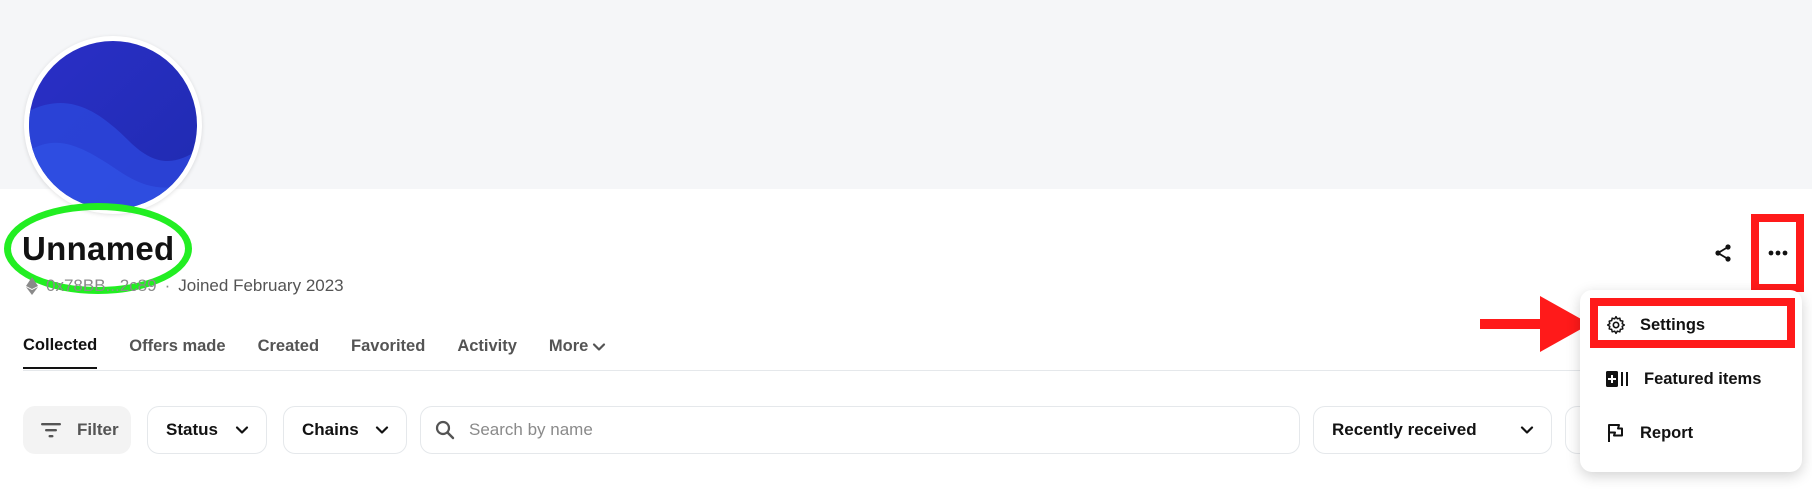 This screenshot has height=489, width=1812. What do you see at coordinates (1535, 324) in the screenshot?
I see `annotation-arrow-icon` at bounding box center [1535, 324].